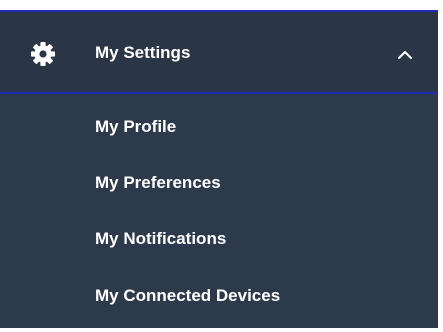  Describe the element at coordinates (43, 54) in the screenshot. I see `gear-icon` at that location.